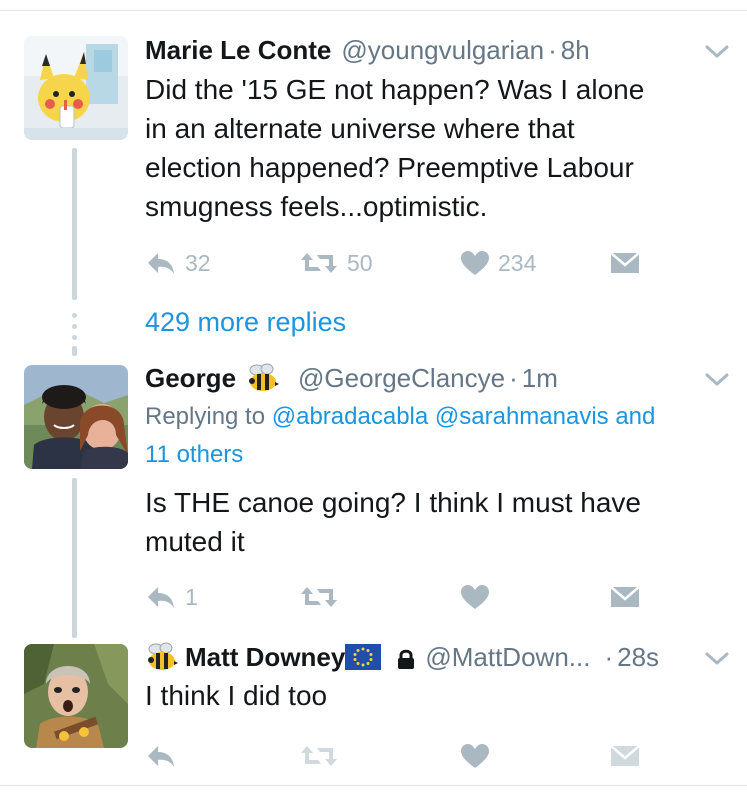  What do you see at coordinates (635, 416) in the screenshot?
I see `replying-and: and` at bounding box center [635, 416].